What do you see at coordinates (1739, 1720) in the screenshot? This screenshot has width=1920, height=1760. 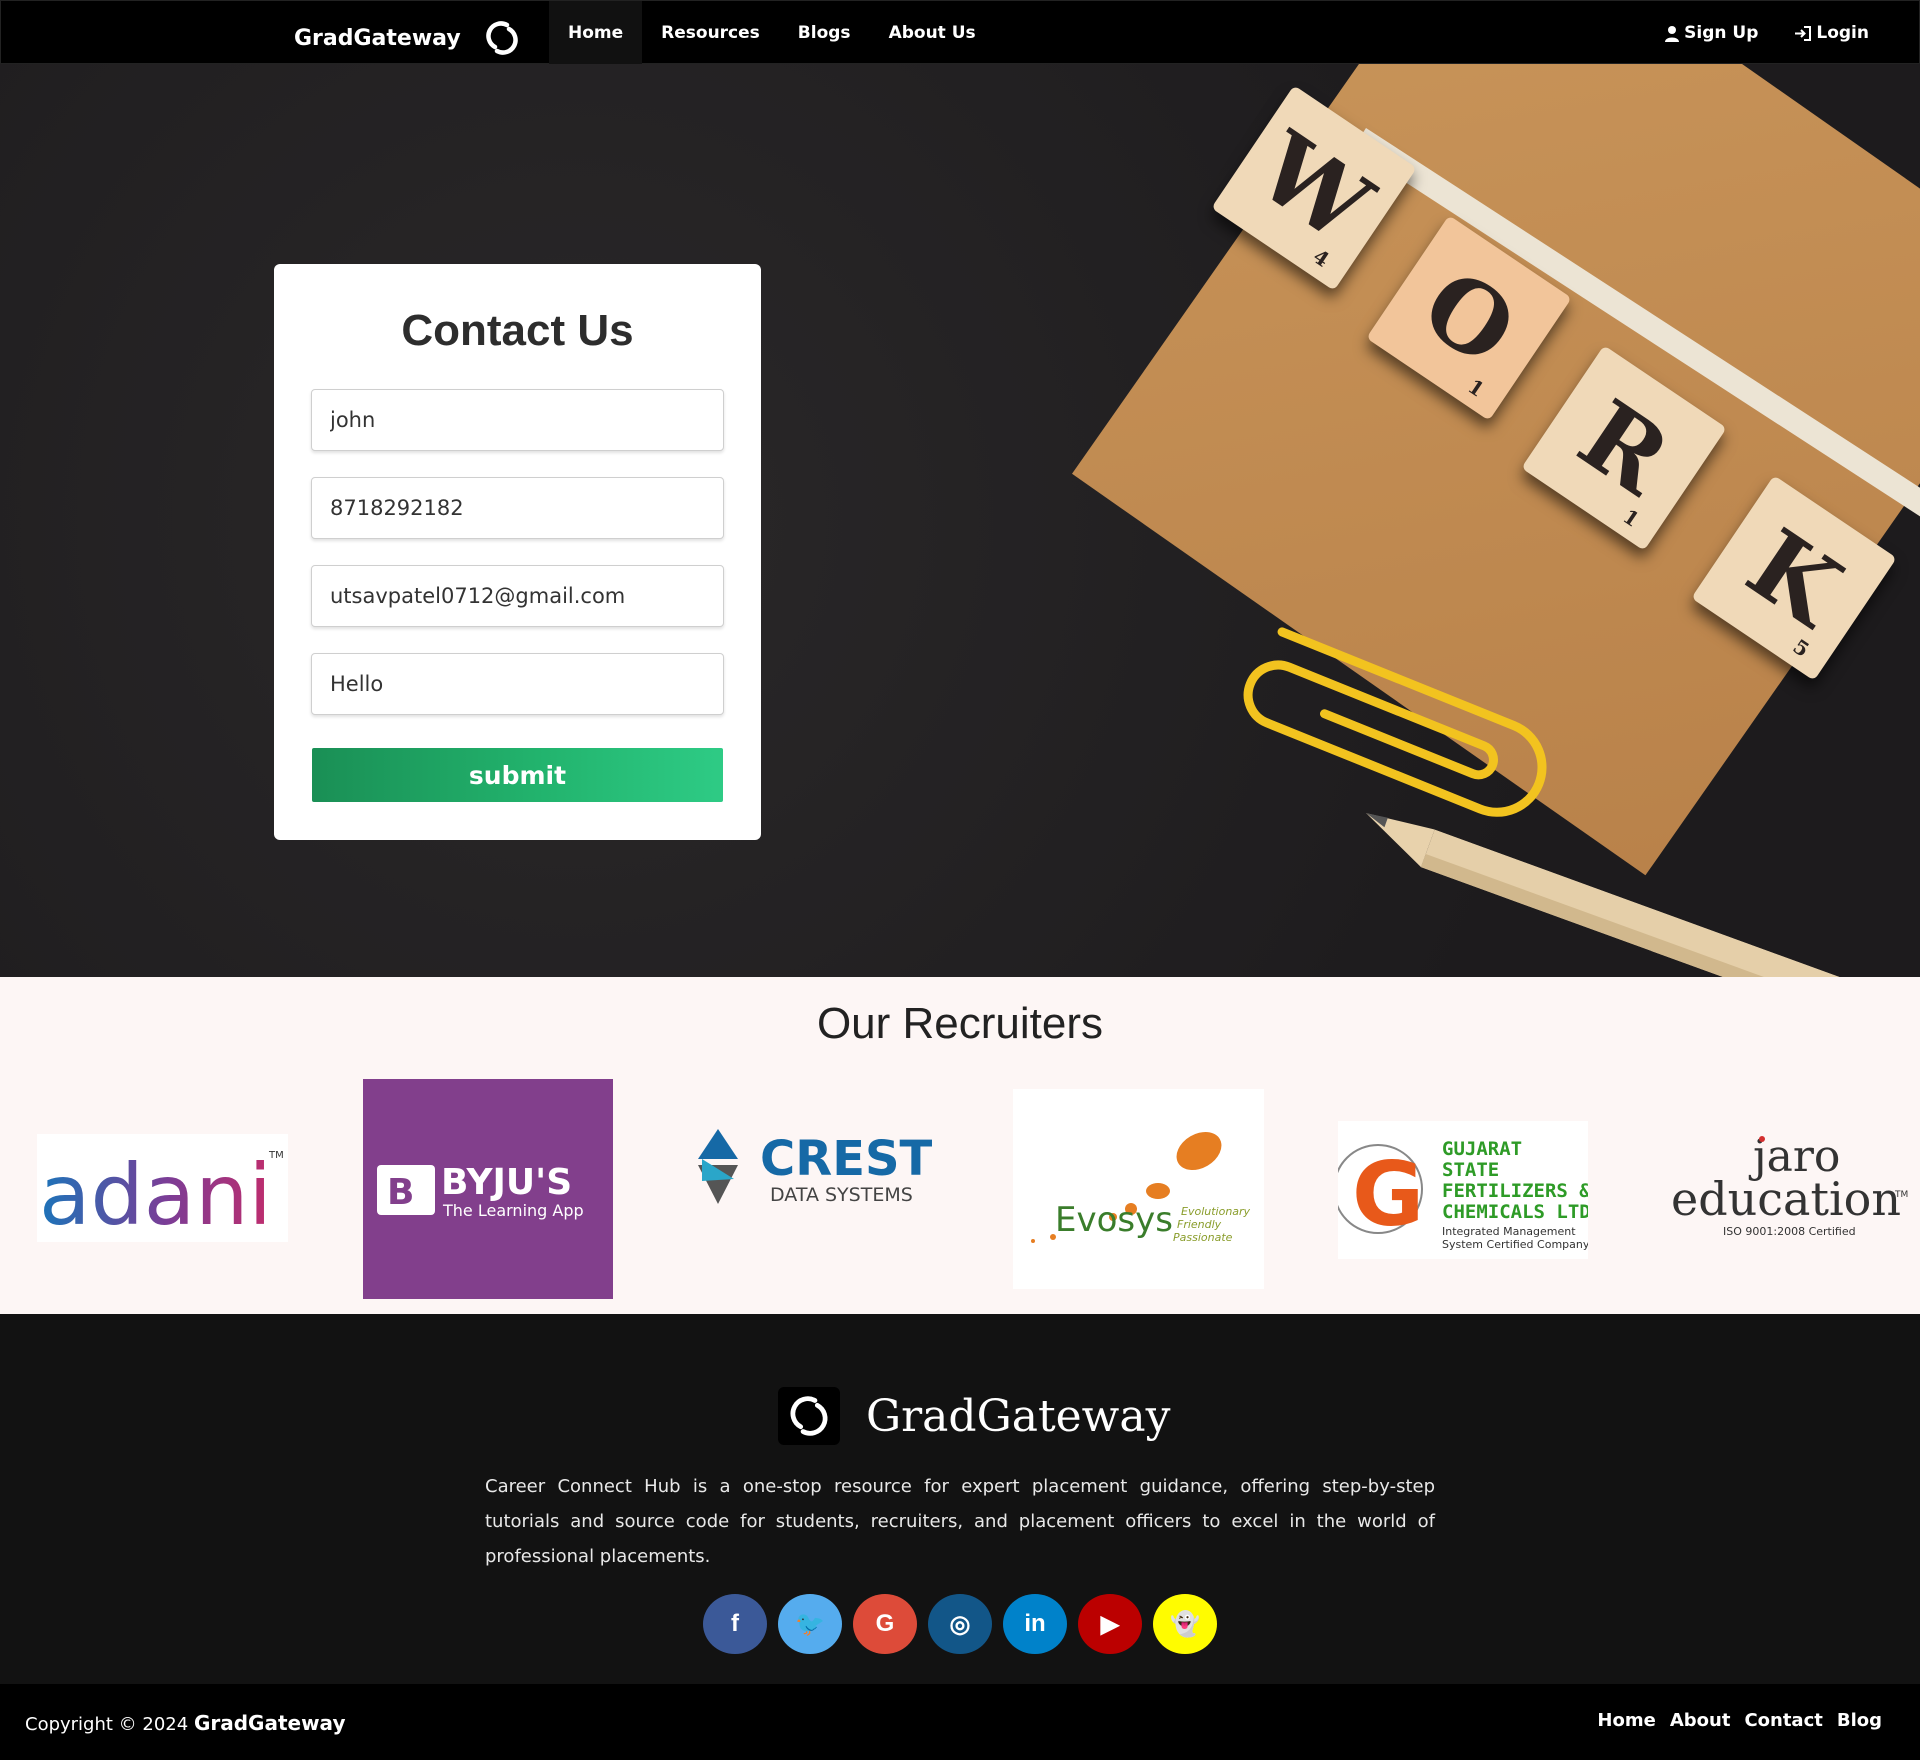 I see `bottom-links: Home About Contact Blog` at bounding box center [1739, 1720].